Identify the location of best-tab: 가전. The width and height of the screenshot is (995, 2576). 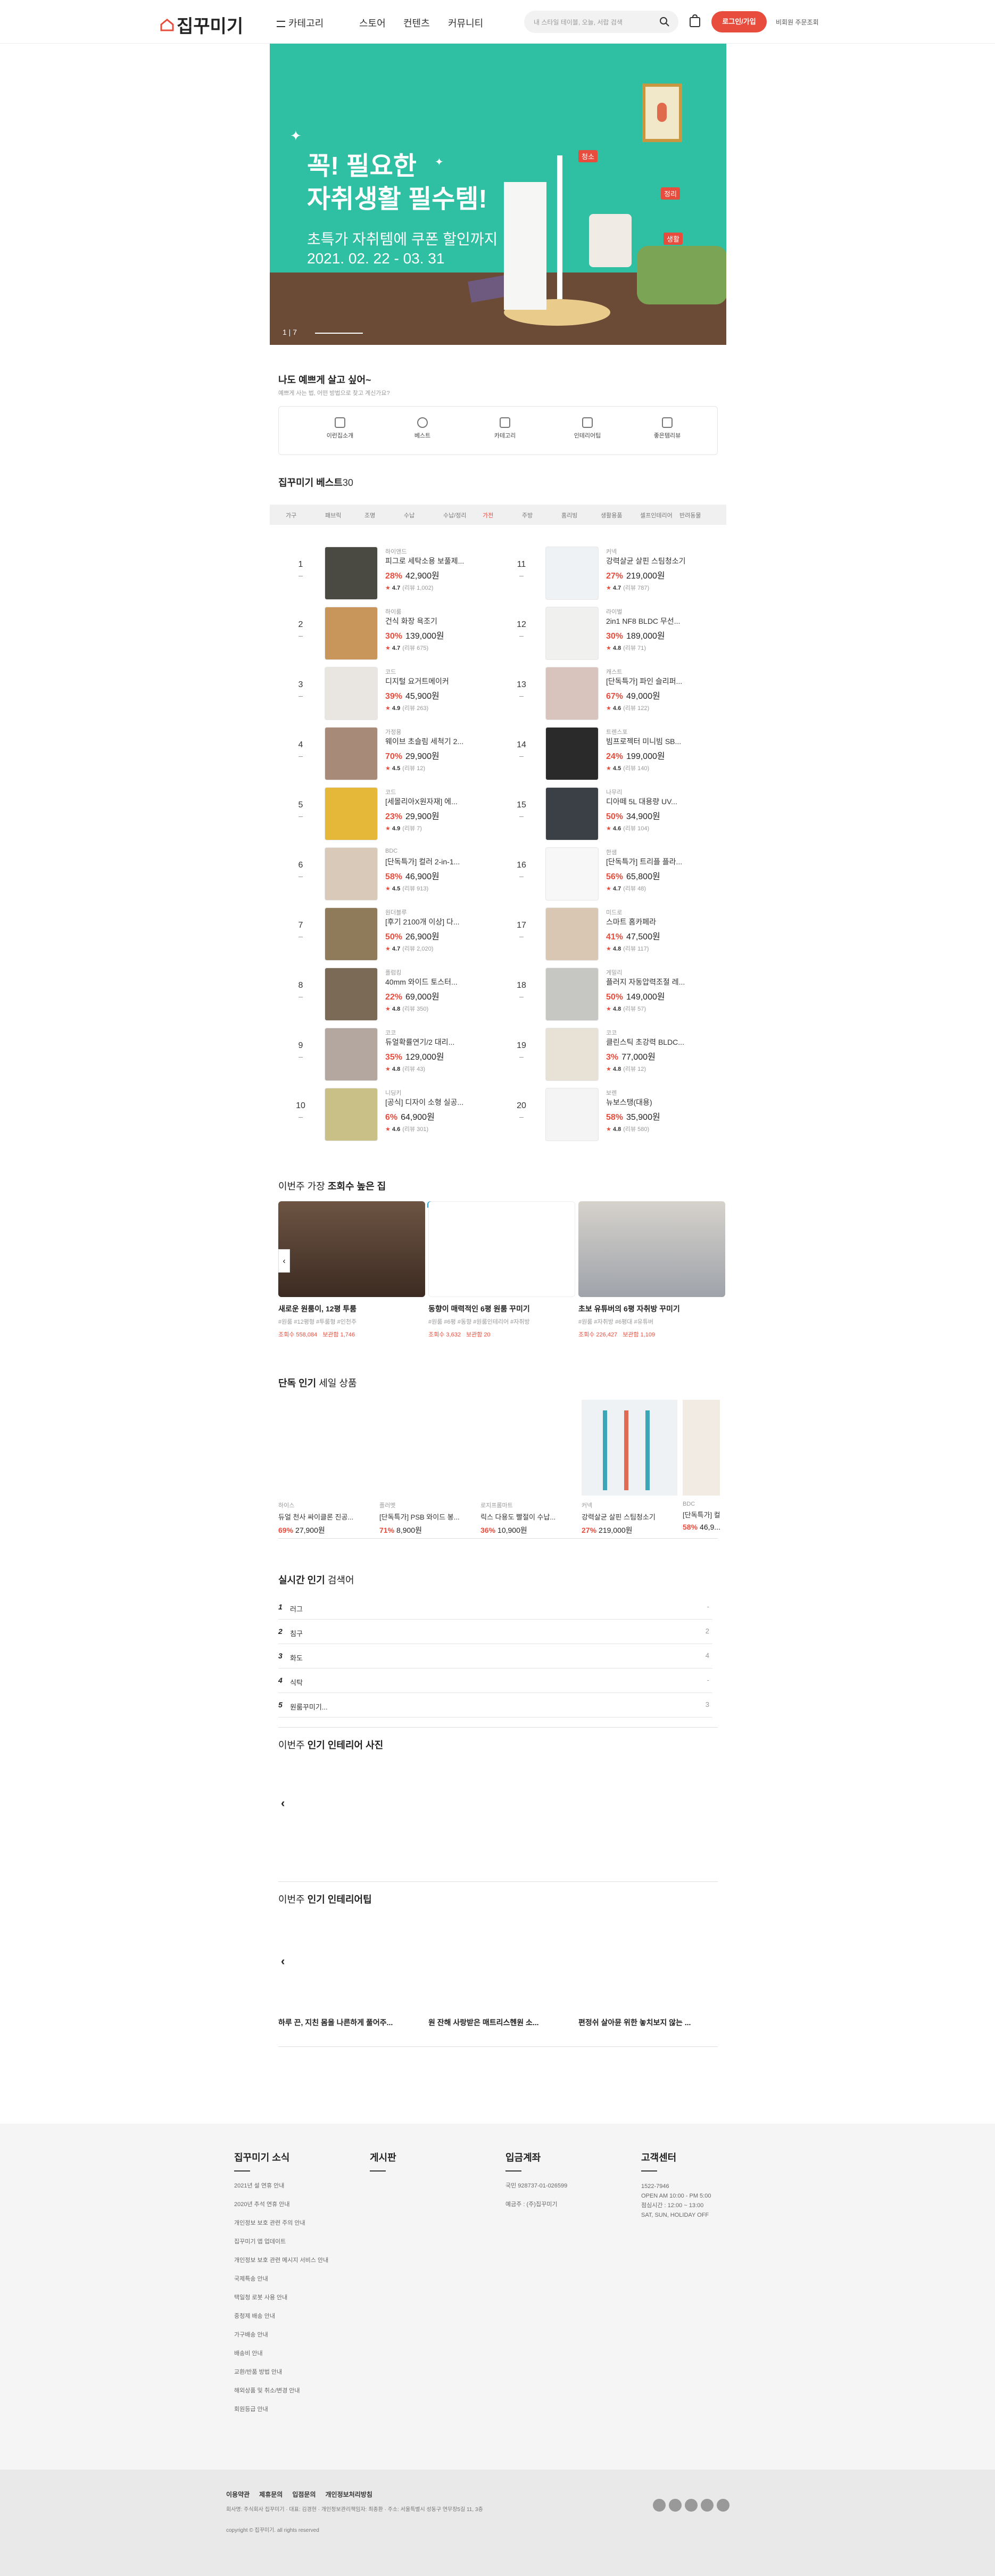
(488, 515).